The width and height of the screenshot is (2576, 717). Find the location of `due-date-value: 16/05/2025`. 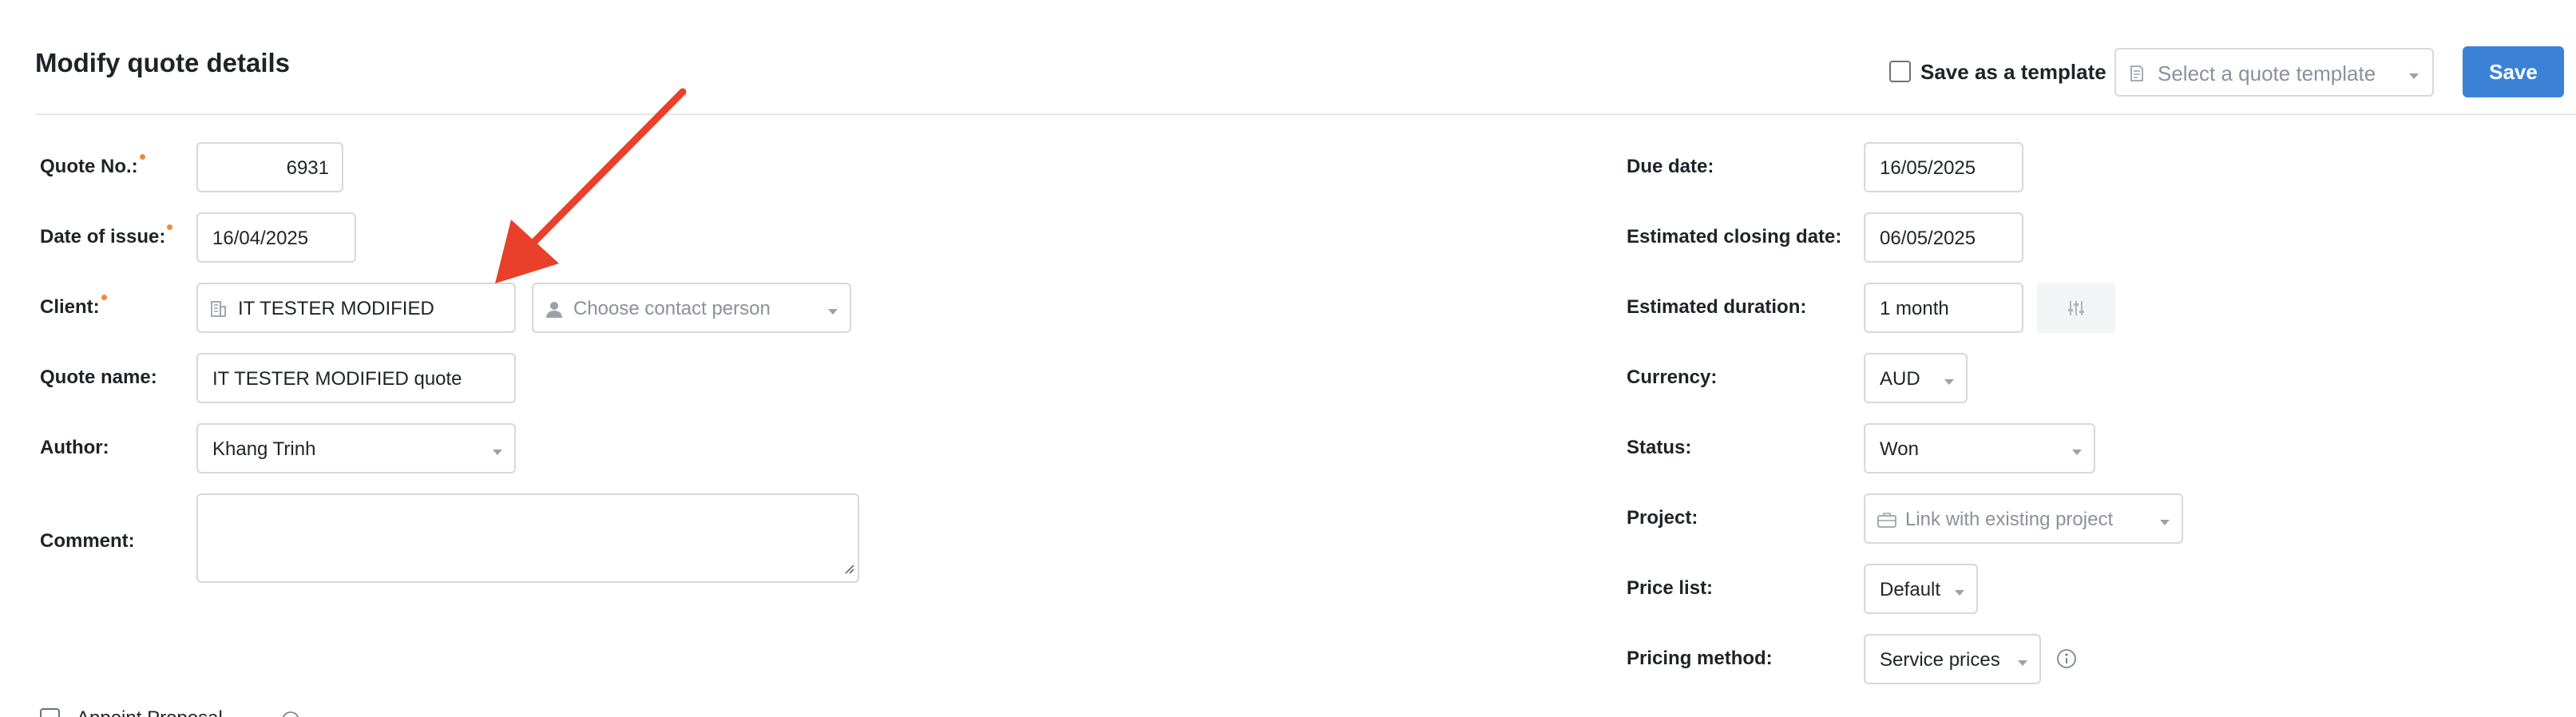

due-date-value: 16/05/2025 is located at coordinates (1928, 168).